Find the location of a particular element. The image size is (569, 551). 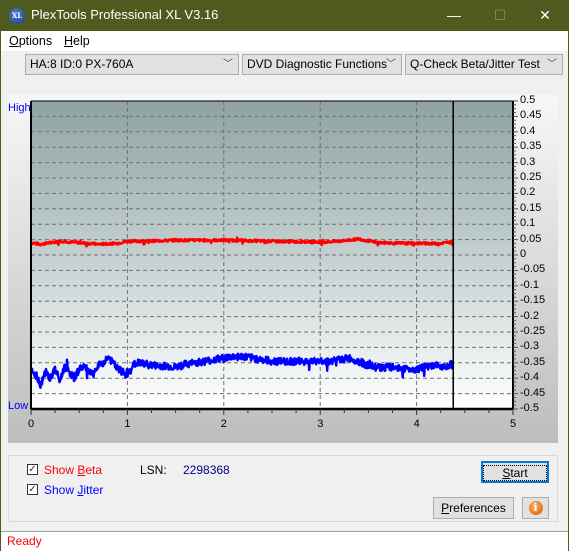

show-jitter-label-pre: Show is located at coordinates (61, 490).